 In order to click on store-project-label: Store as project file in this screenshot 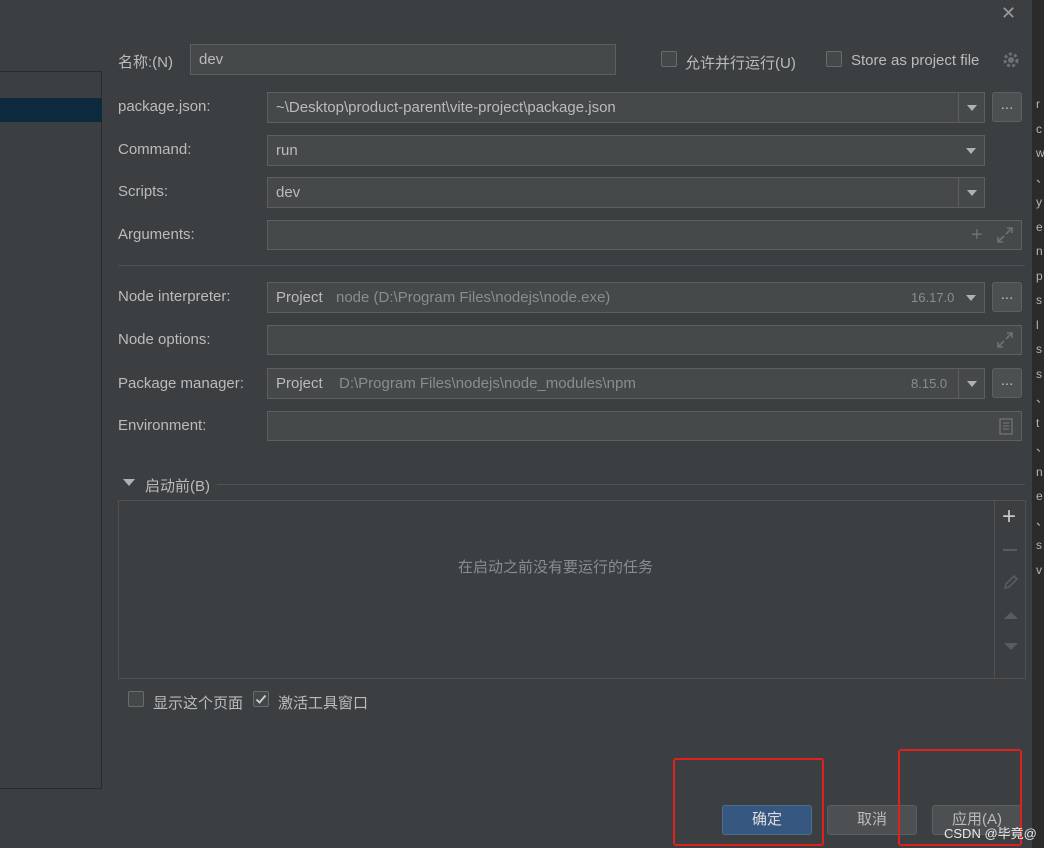, I will do `click(915, 60)`.